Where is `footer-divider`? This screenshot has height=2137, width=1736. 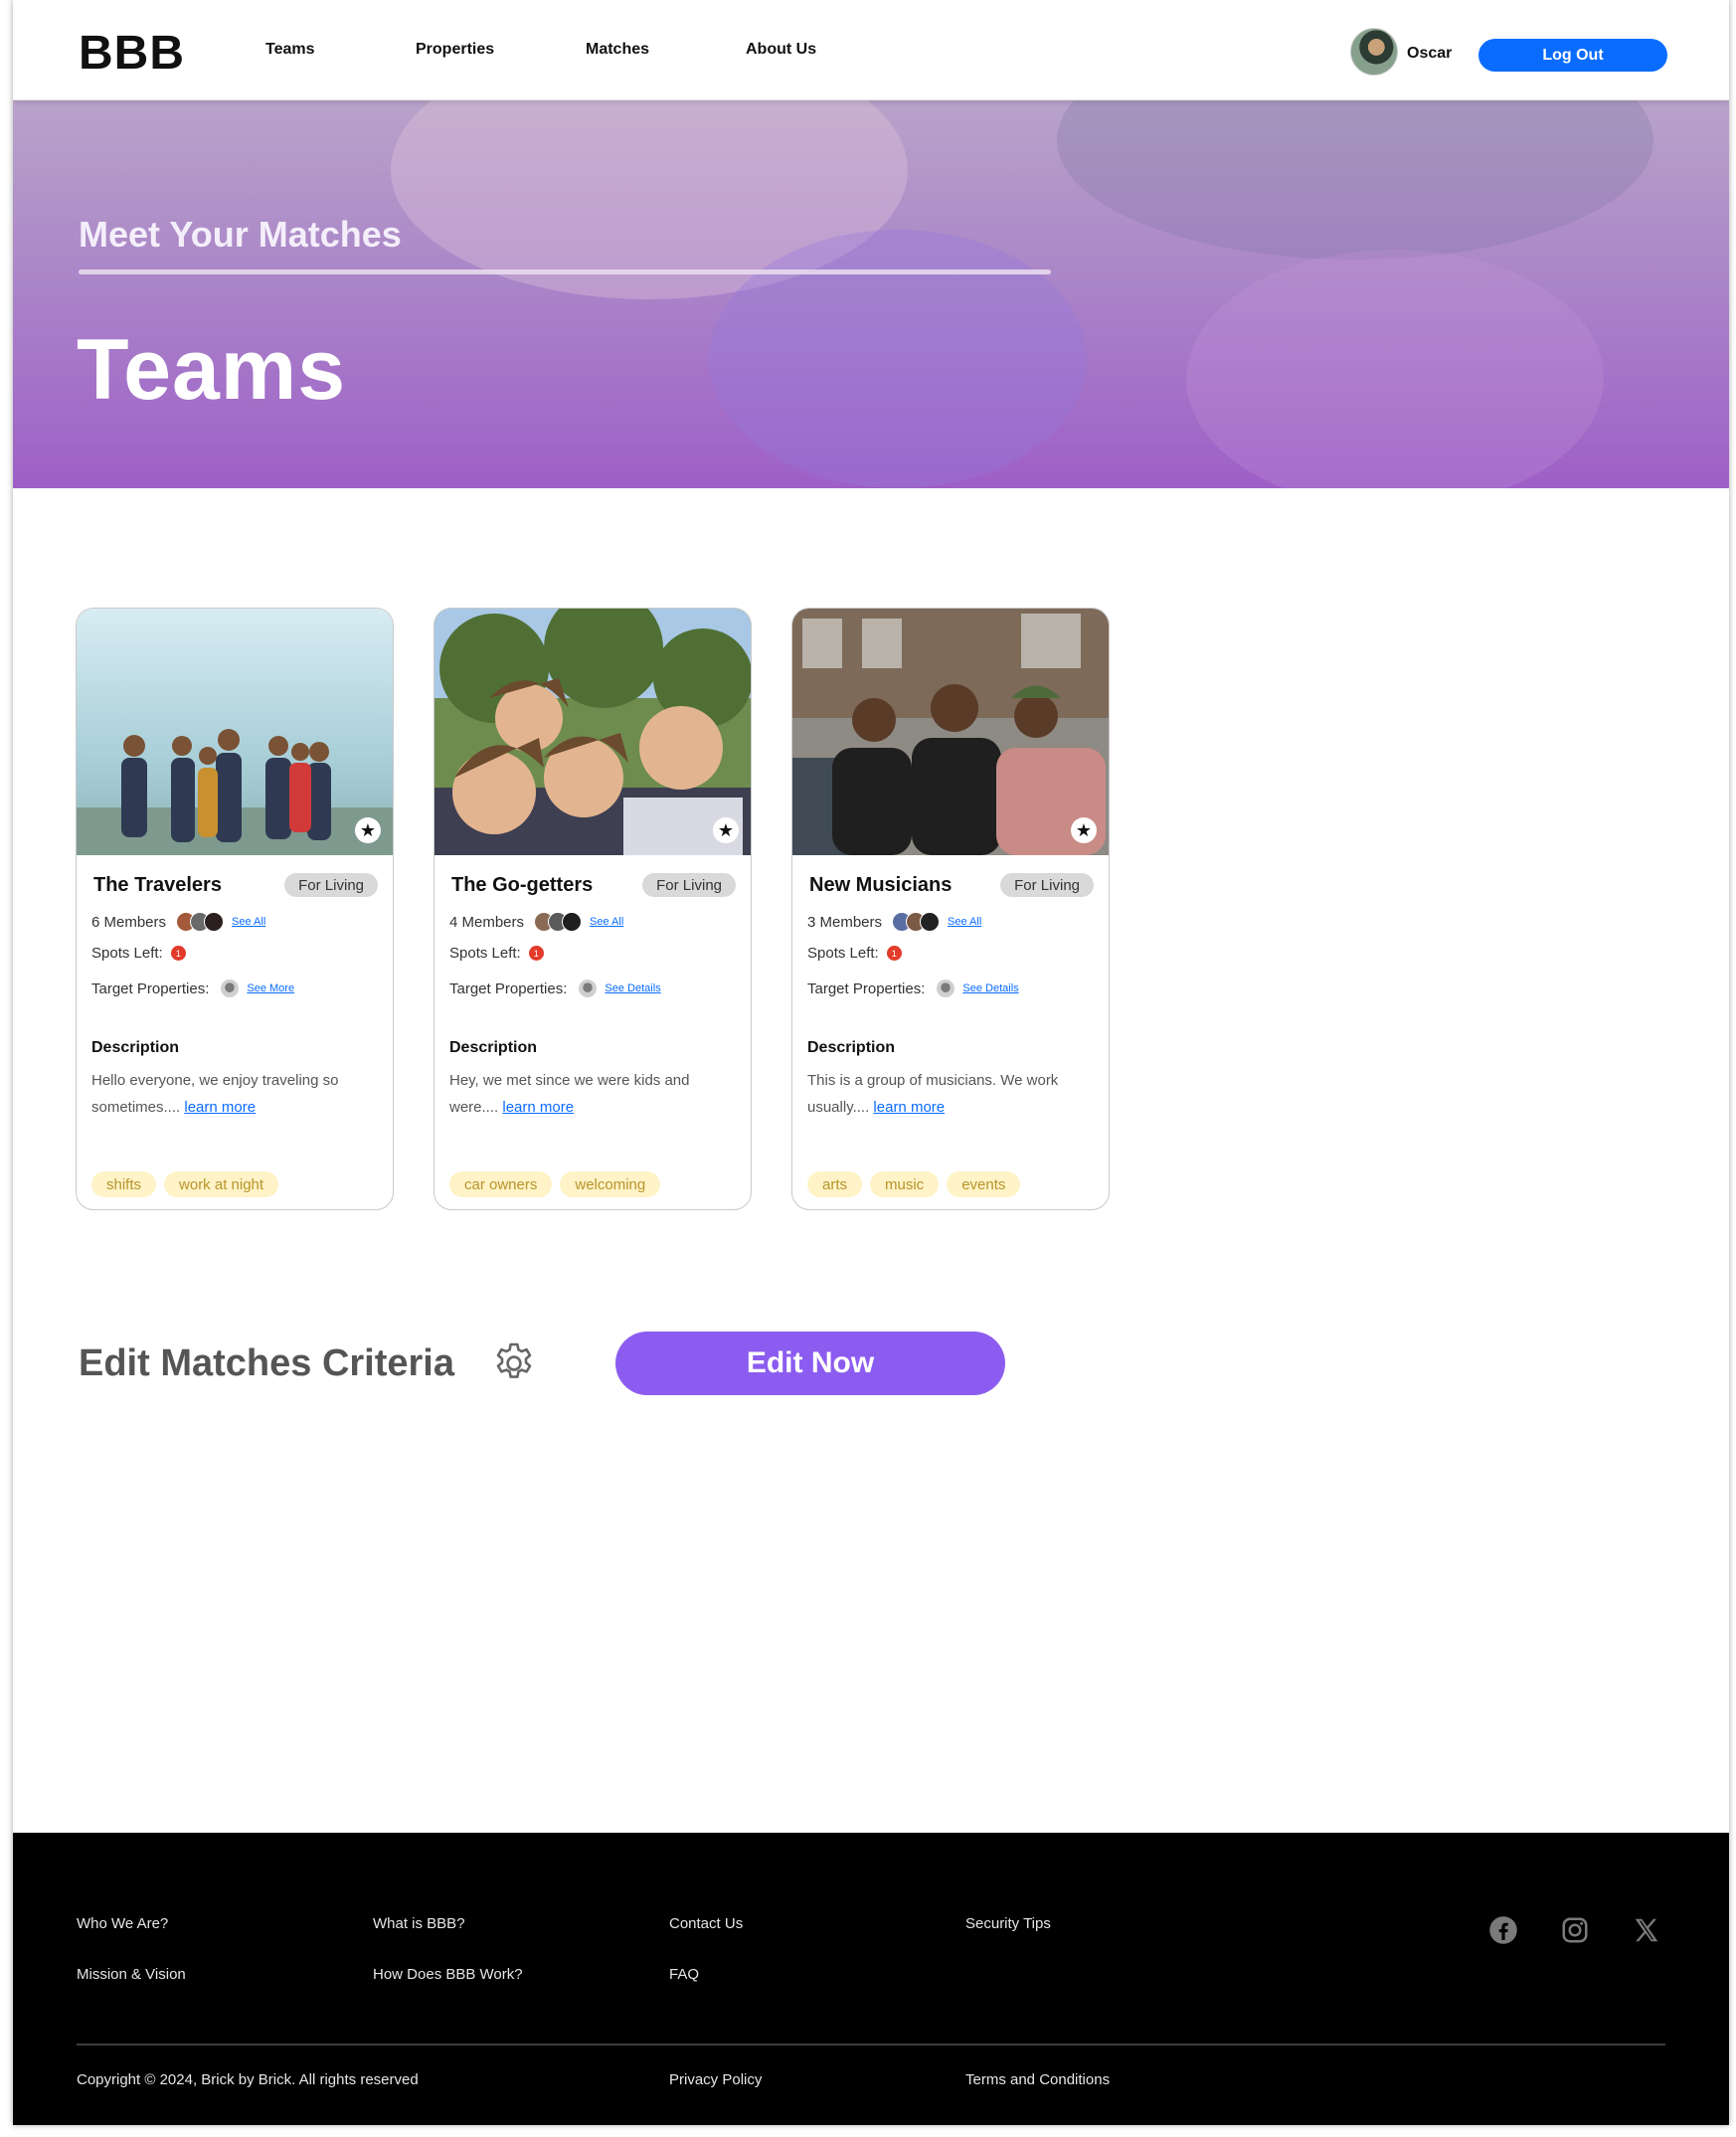 footer-divider is located at coordinates (871, 2045).